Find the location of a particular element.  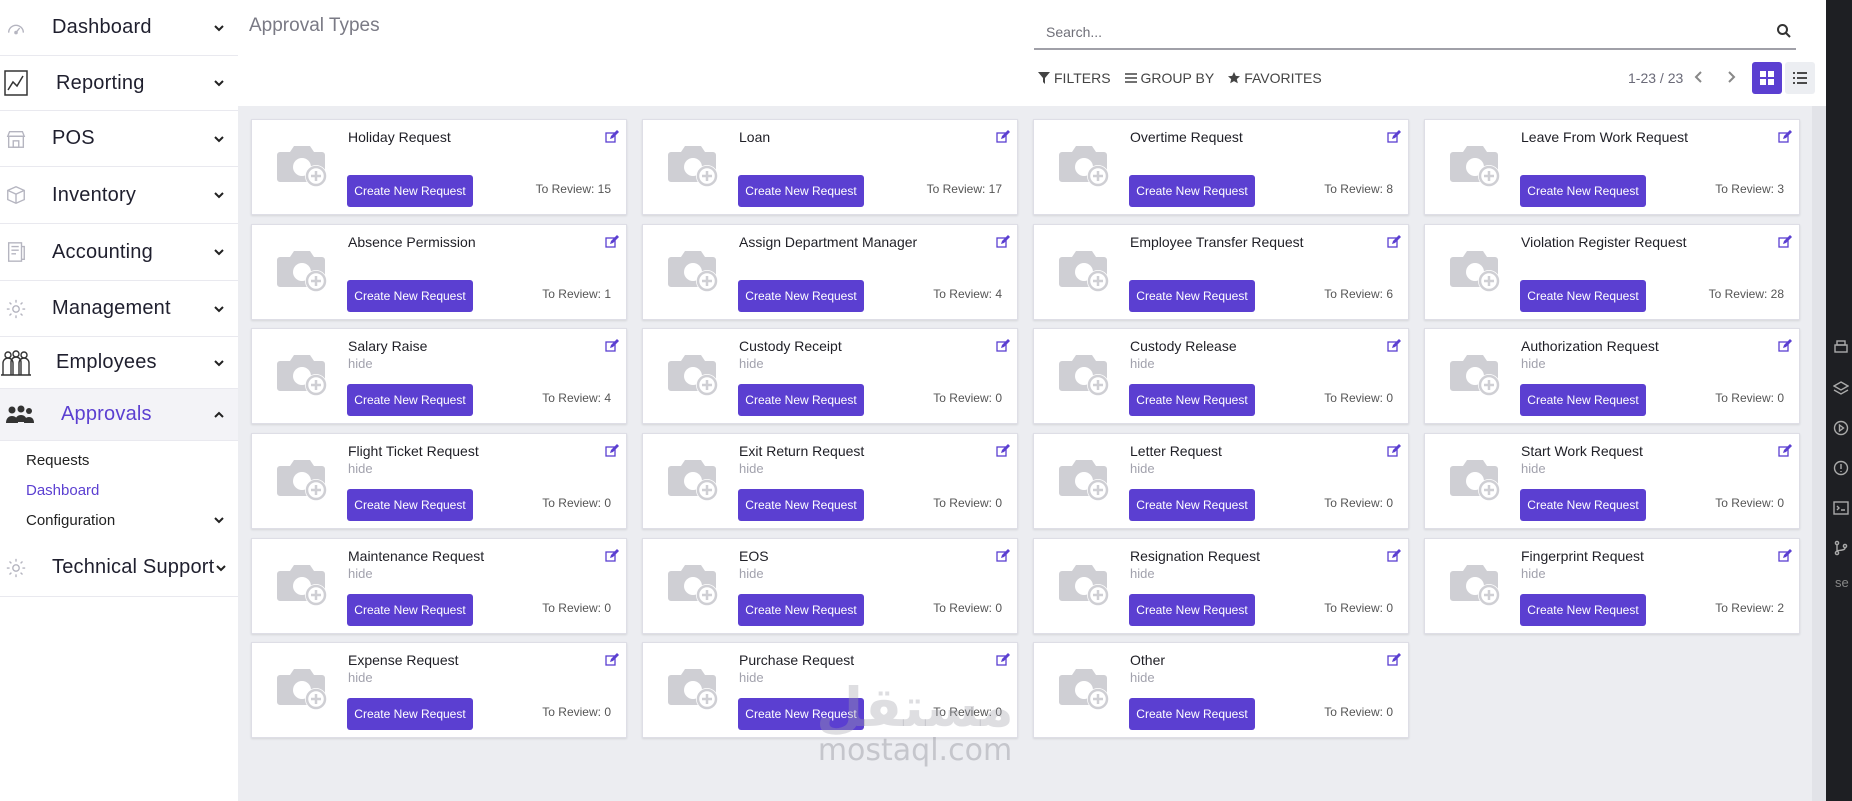

favorites-button: FAVORITES is located at coordinates (1275, 78).